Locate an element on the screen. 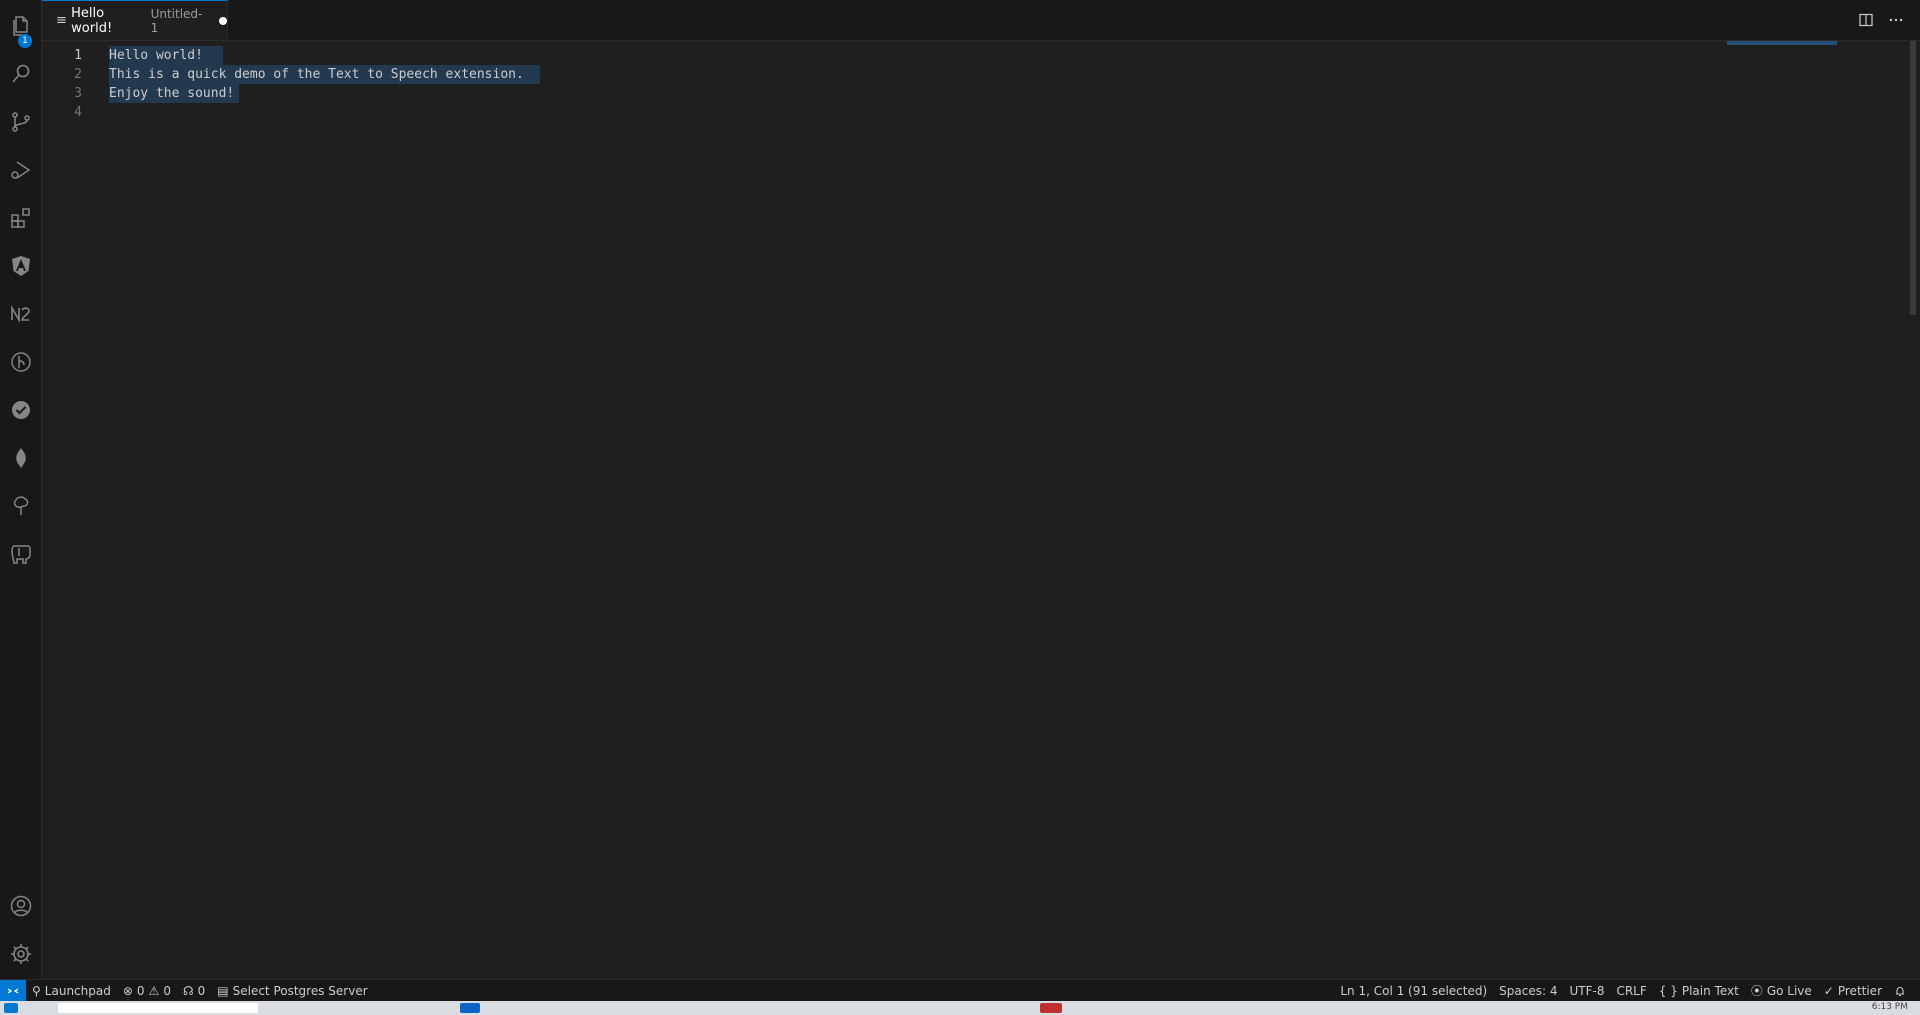 The width and height of the screenshot is (1920, 1015). files-icon: 1 is located at coordinates (20, 27).